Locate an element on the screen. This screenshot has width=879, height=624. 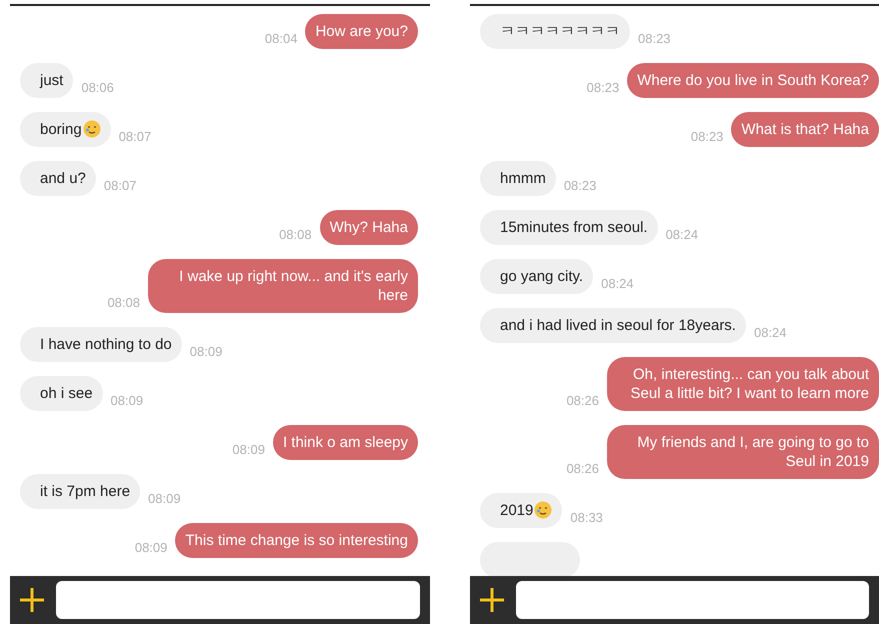
message-bubble: go yang city. is located at coordinates (537, 276).